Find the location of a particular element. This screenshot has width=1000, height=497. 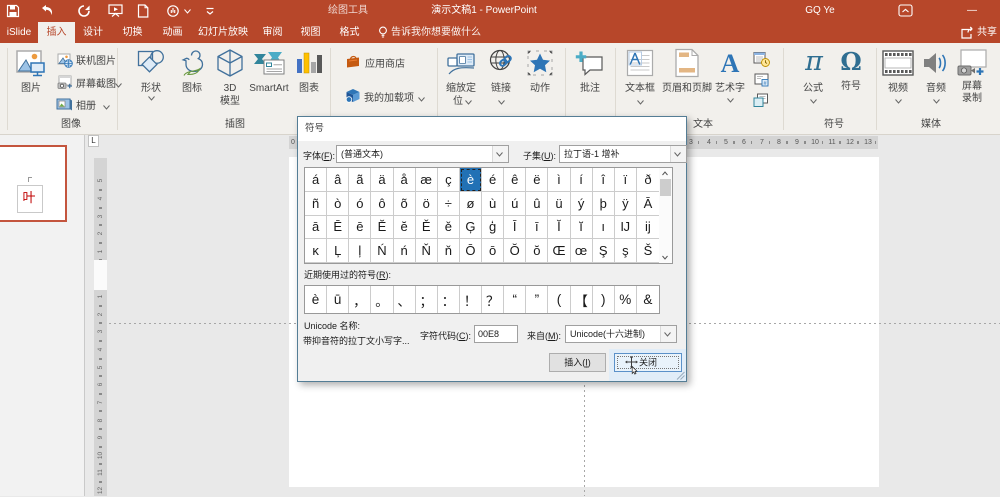

symbol-cell: Ň is located at coordinates (426, 251).